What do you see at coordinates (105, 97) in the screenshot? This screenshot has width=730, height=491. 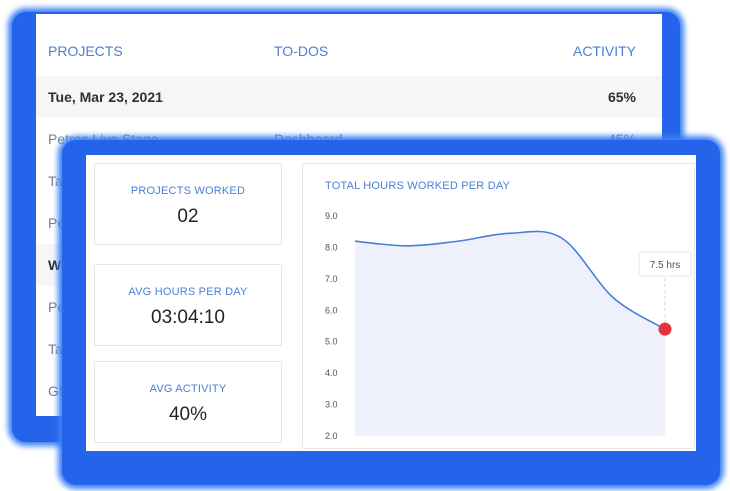 I see `row-project: Tue, Mar 23, 2021` at bounding box center [105, 97].